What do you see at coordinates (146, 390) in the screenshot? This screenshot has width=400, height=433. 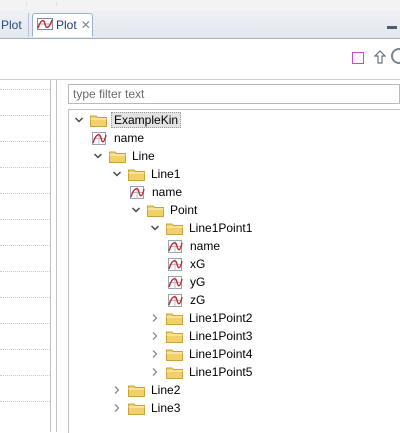 I see `tree-folder-row: Line2` at bounding box center [146, 390].